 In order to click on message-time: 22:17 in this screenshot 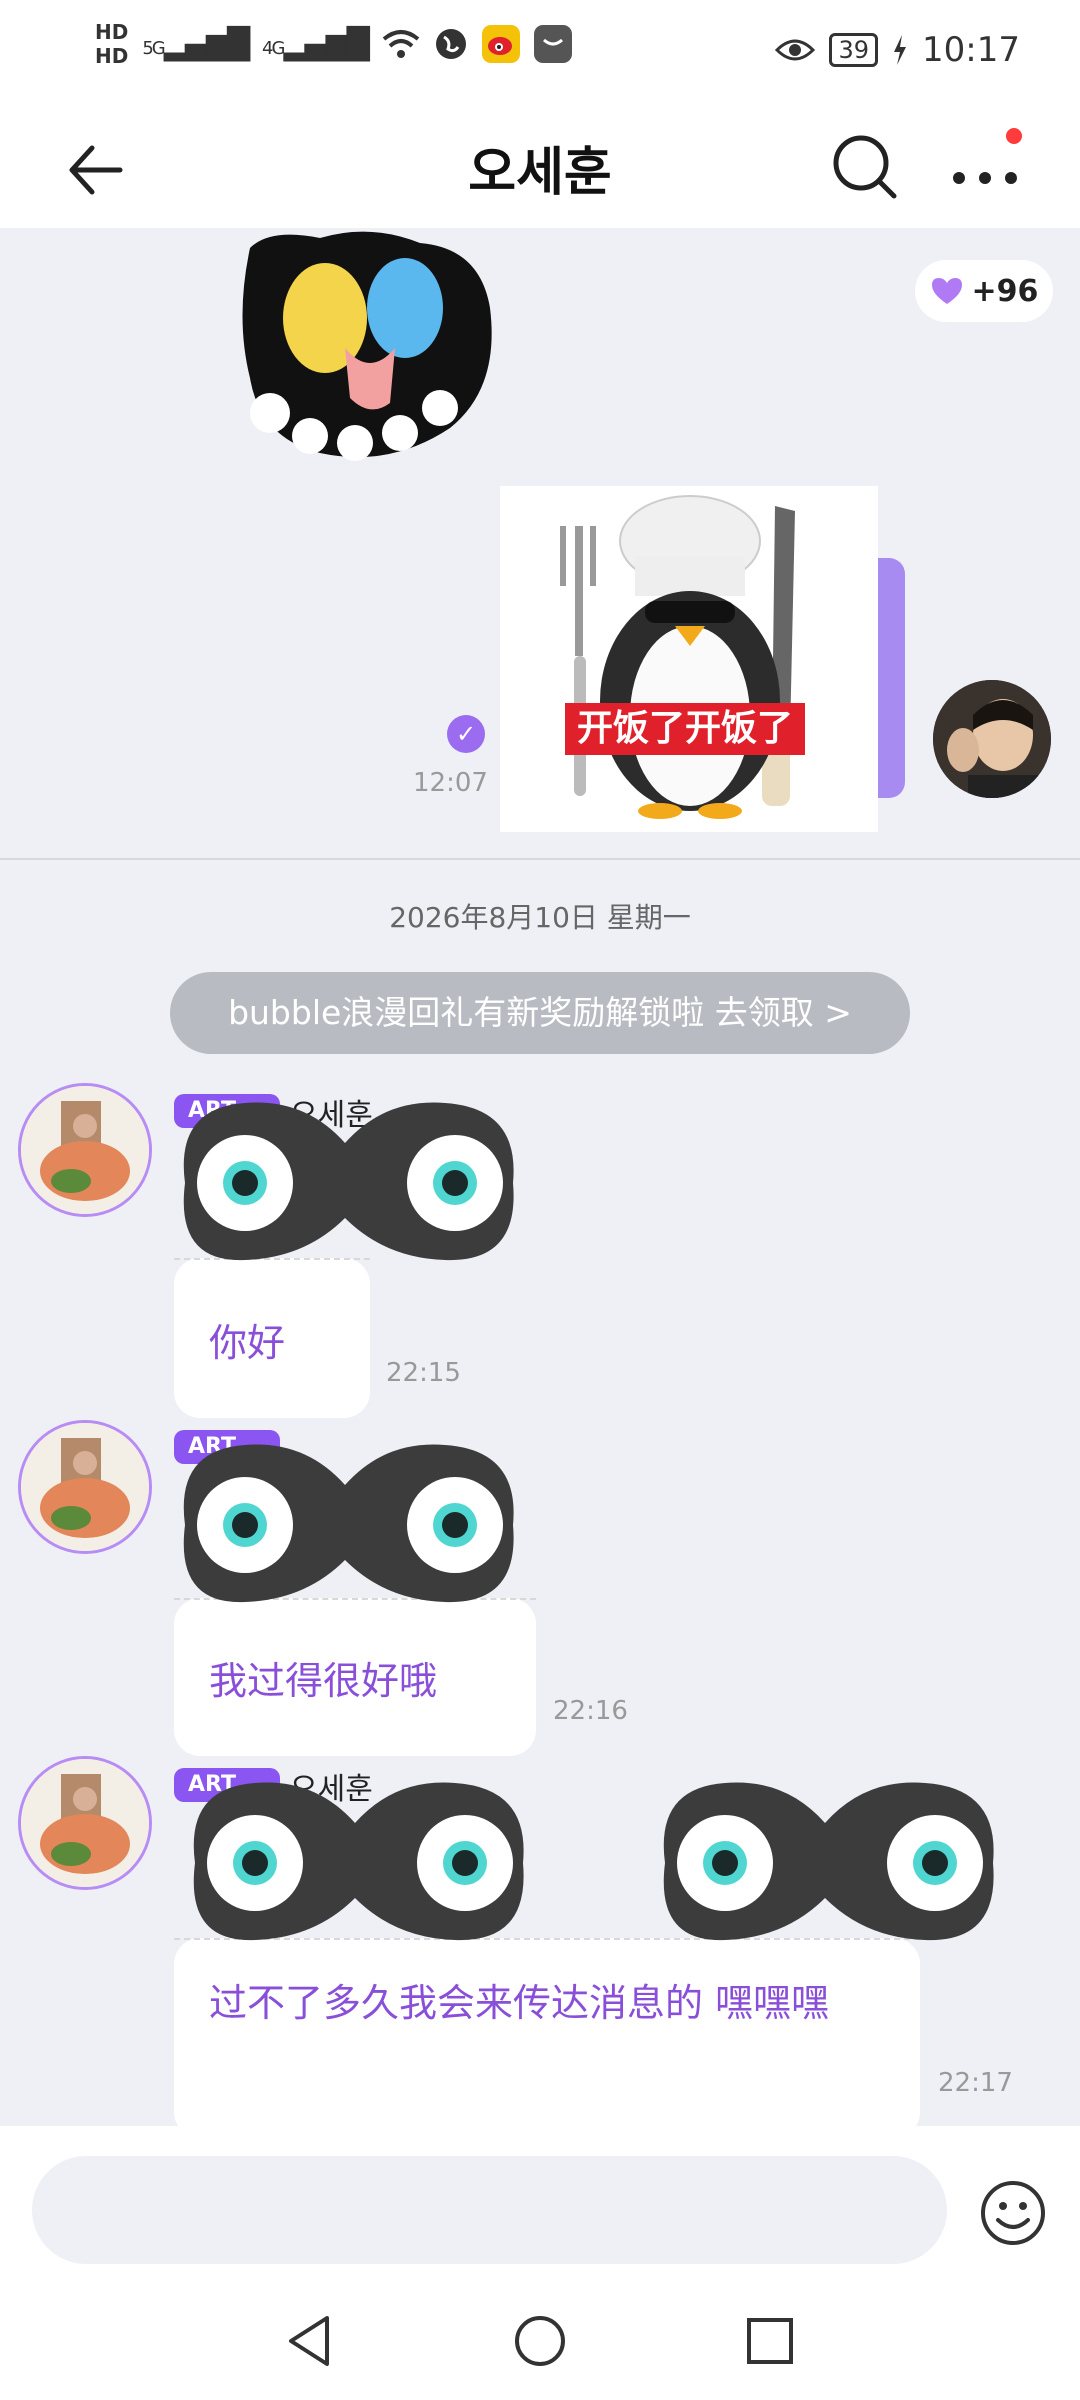, I will do `click(975, 2083)`.